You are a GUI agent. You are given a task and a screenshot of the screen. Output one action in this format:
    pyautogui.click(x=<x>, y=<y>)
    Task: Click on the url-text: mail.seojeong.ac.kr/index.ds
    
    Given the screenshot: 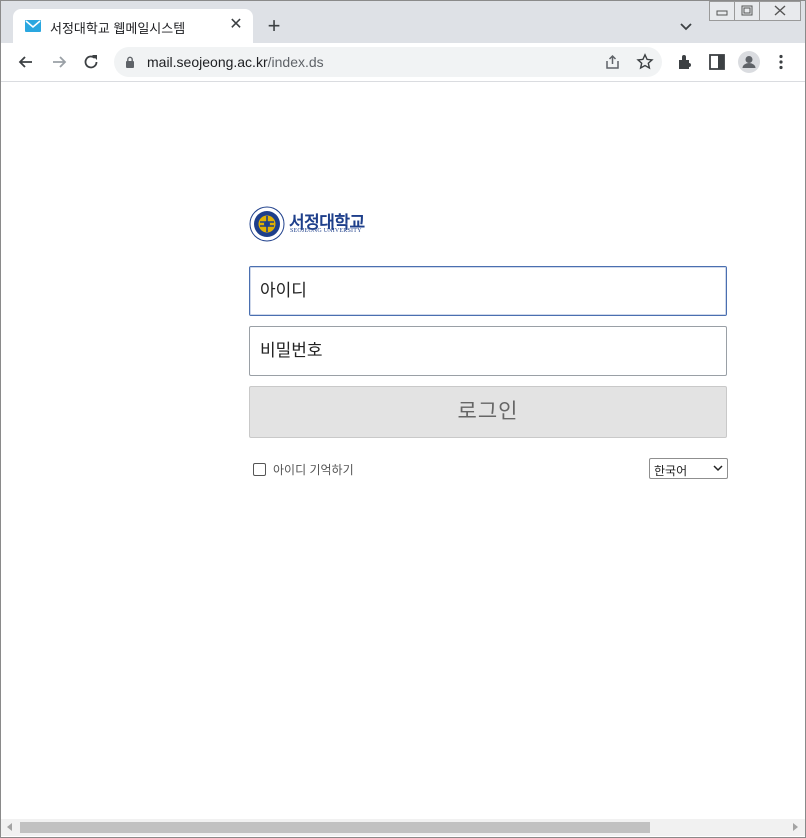 What is the action you would take?
    pyautogui.click(x=235, y=62)
    